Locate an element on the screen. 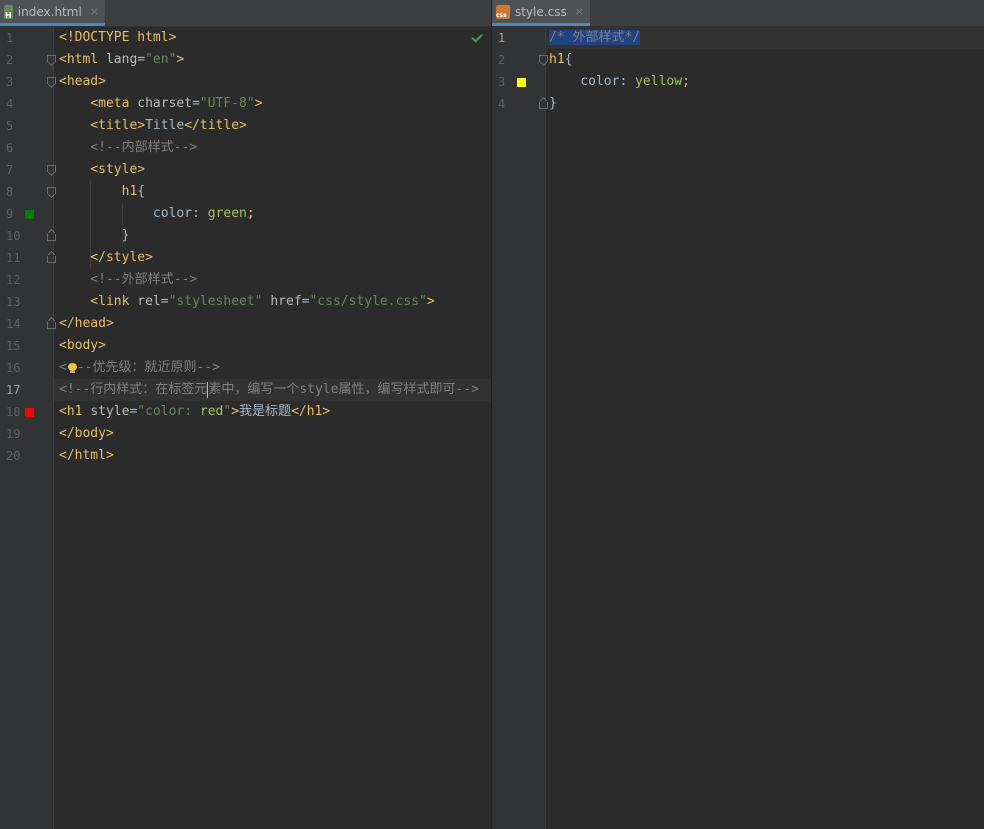 The width and height of the screenshot is (984, 829). code-text: <style> is located at coordinates (102, 169).